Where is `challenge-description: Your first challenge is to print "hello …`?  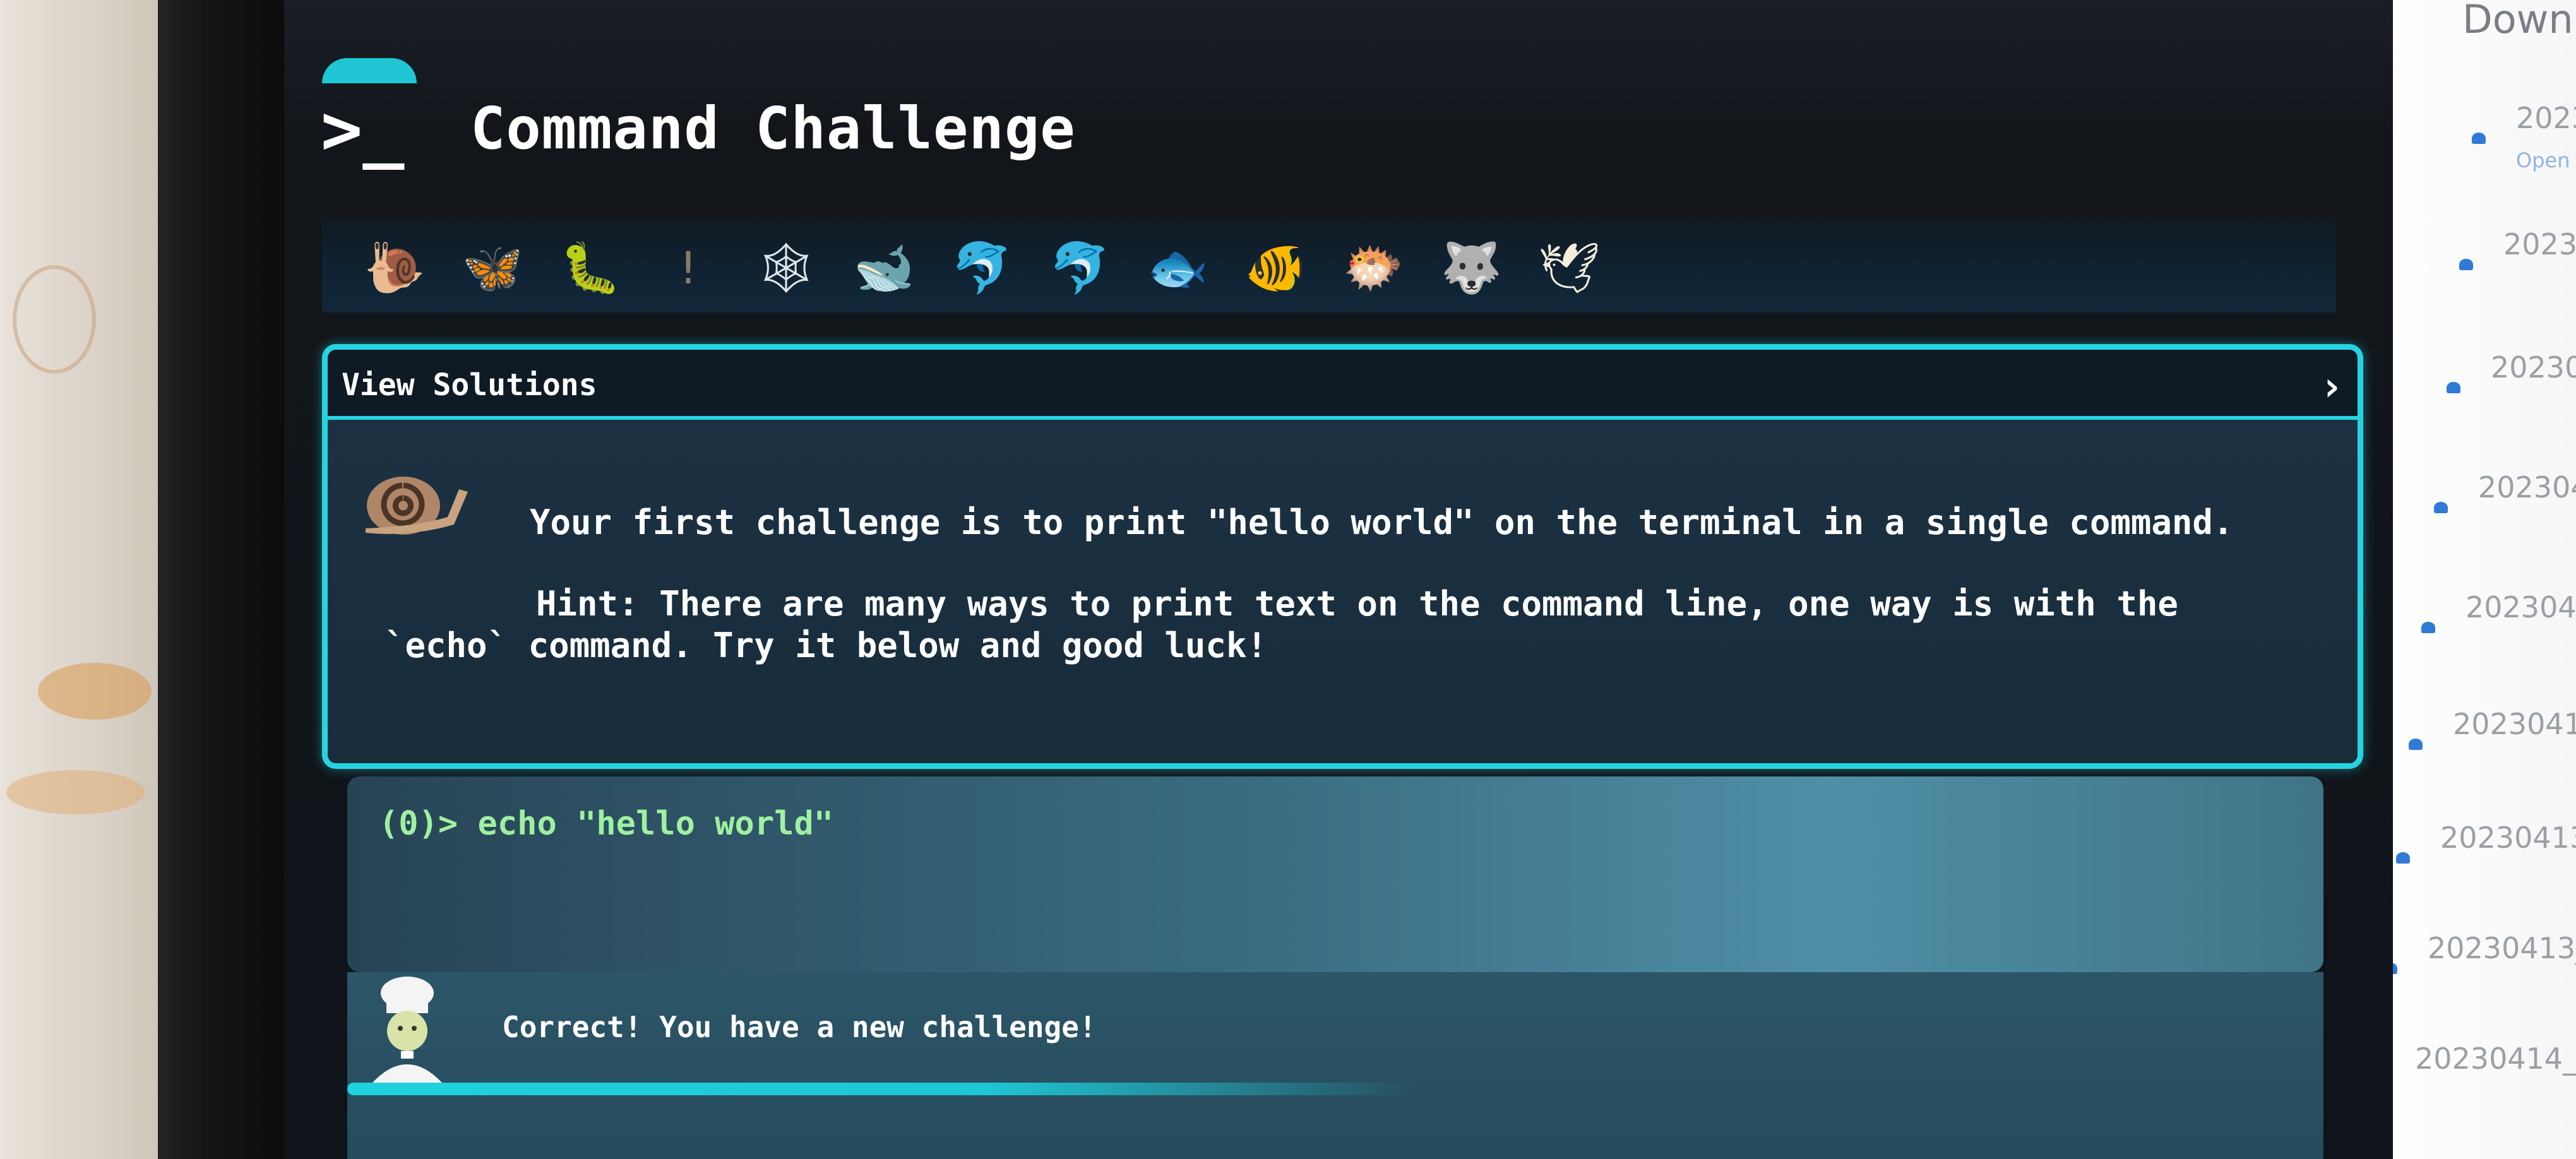 challenge-description: Your first challenge is to print "hello … is located at coordinates (1382, 522).